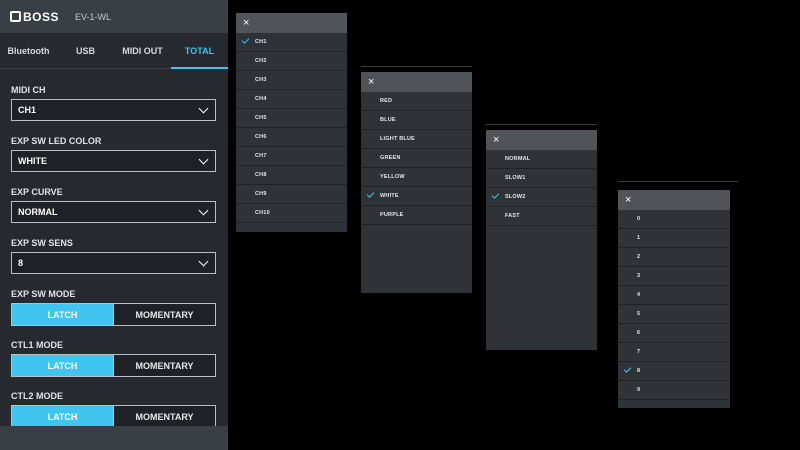 The image size is (800, 450). I want to click on curve-popup: × NORMAL SLOW1 SLOW2 FAST, so click(541, 240).